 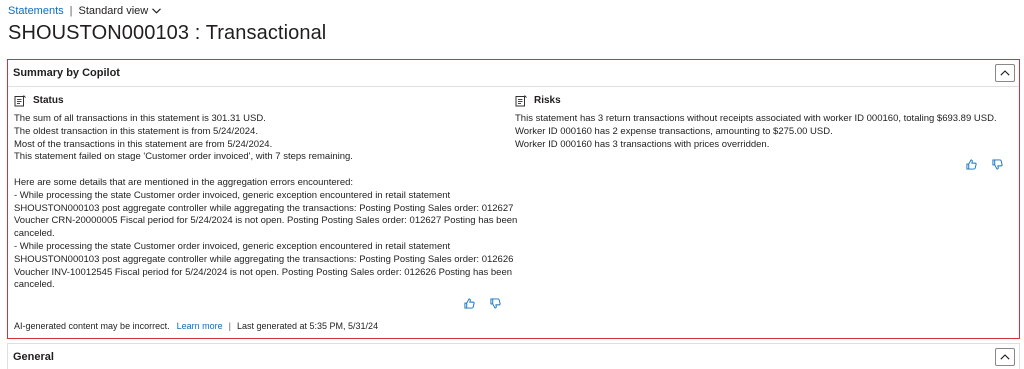 What do you see at coordinates (513, 73) in the screenshot?
I see `summary-card-header: Summary by Copilot` at bounding box center [513, 73].